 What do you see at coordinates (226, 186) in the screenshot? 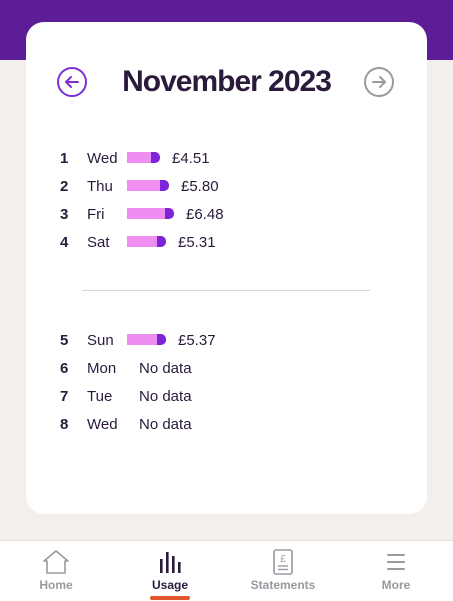
I see `day-row: 2 Thu £5.80` at bounding box center [226, 186].